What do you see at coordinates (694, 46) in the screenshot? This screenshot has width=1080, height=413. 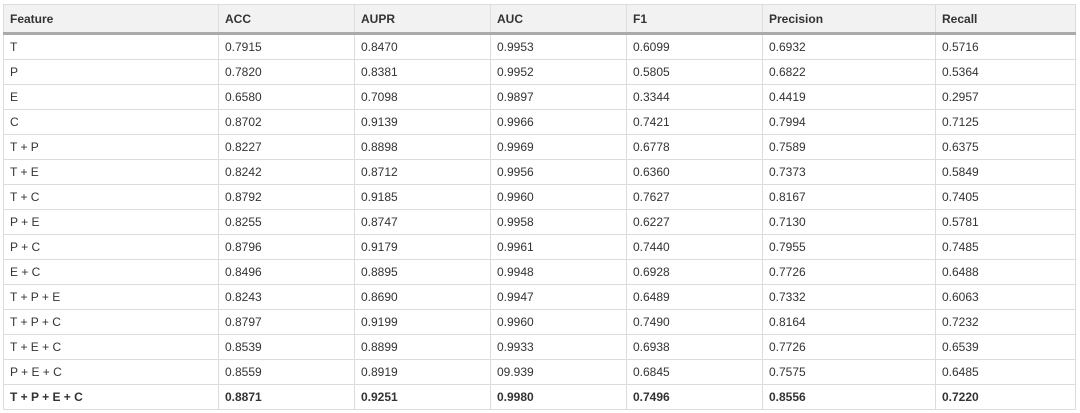 I see `cell-f1: 0.6099` at bounding box center [694, 46].